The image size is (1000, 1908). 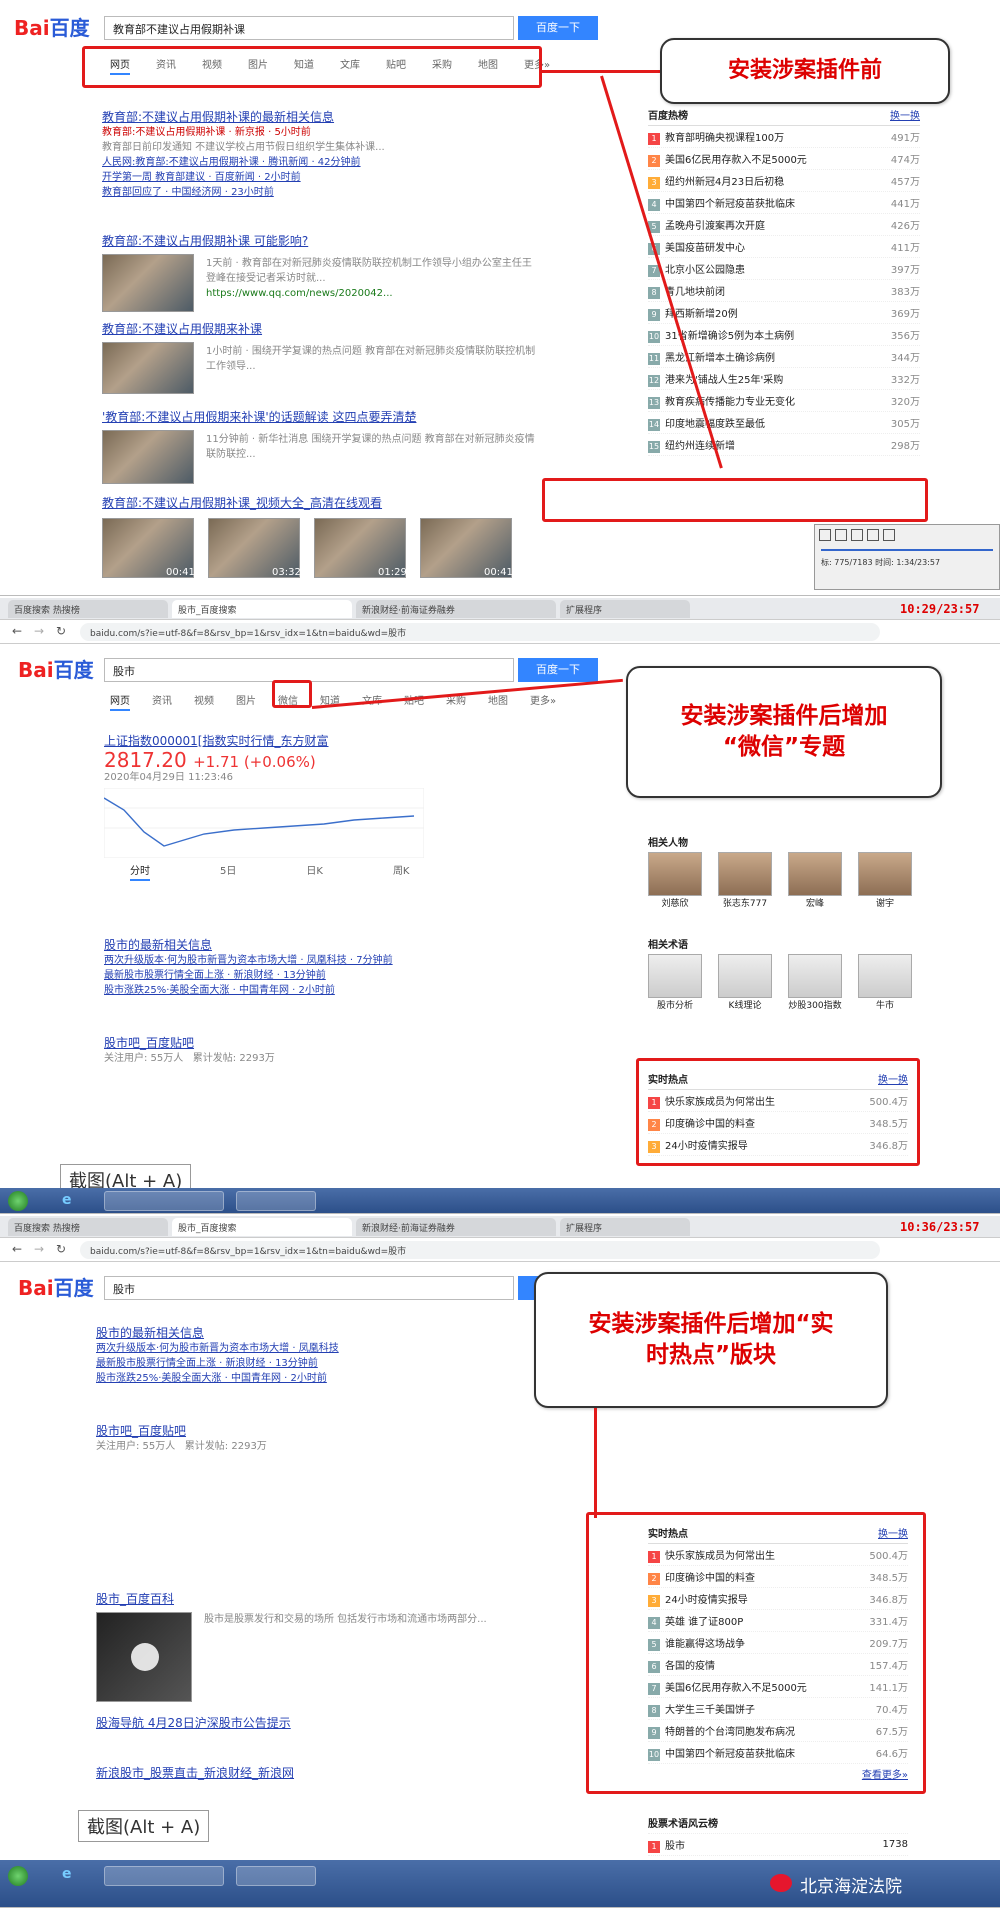 I want to click on result-stock-tieba: 股市吧_百度贴吧 关注用户: 55万人 累计发帖: 2293万, so click(x=314, y=1051).